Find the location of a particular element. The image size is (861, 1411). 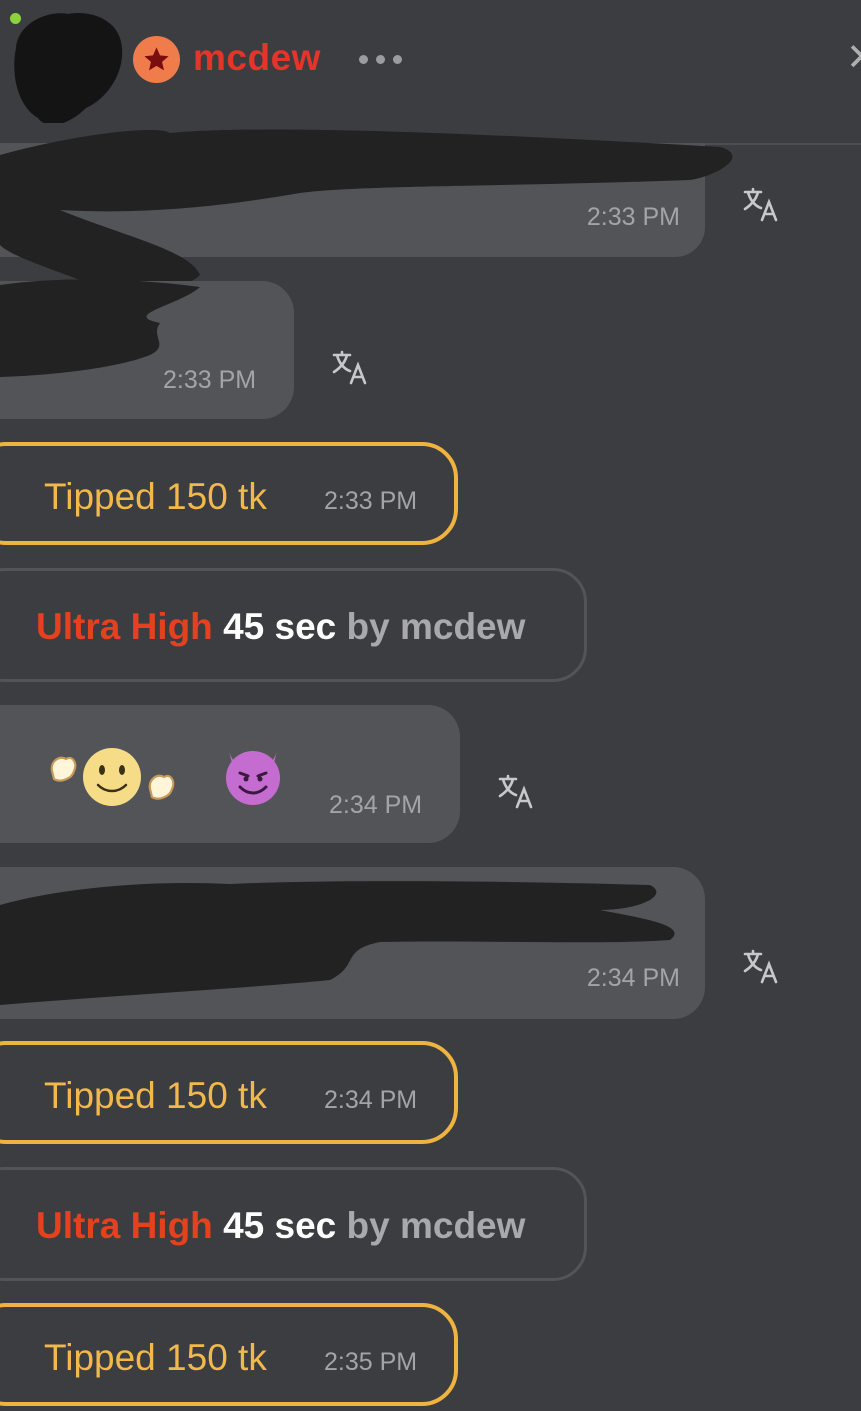

close-icon: ✕ is located at coordinates (853, 58).